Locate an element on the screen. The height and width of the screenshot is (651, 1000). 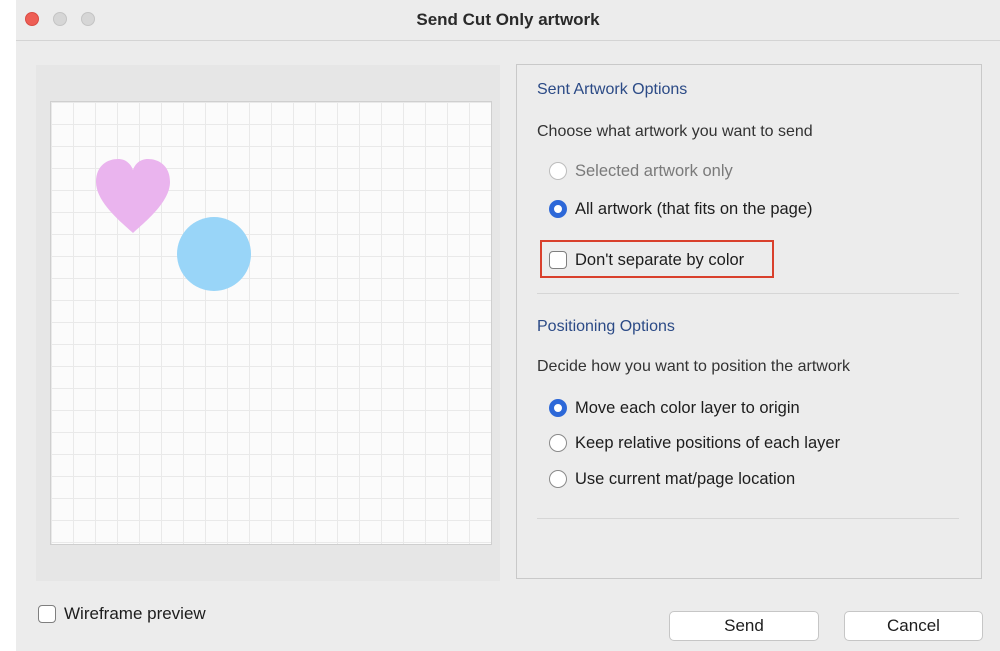
radio-use-current-location: Use current mat/page location is located at coordinates (672, 479).